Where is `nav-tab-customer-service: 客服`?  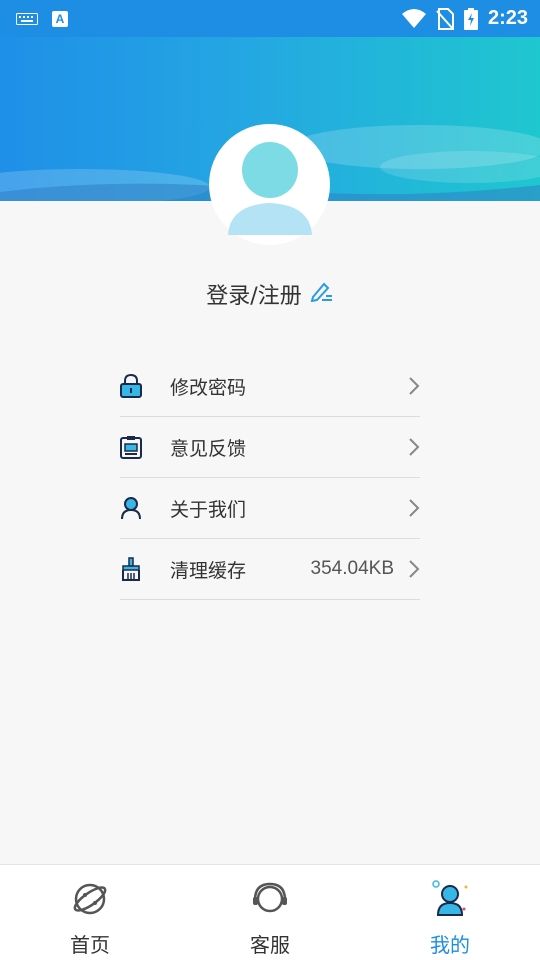
nav-tab-customer-service: 客服 is located at coordinates (270, 912).